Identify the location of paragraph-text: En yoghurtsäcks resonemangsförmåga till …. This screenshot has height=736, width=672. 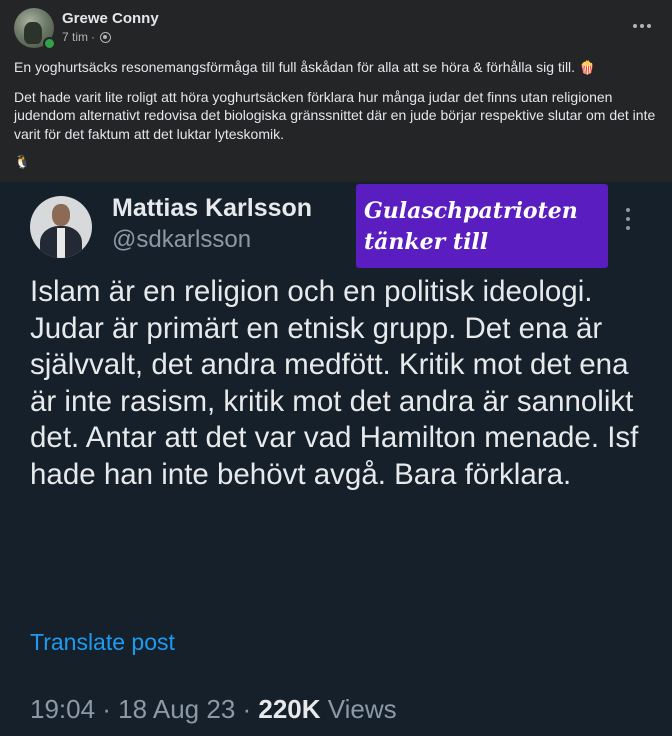
(295, 67).